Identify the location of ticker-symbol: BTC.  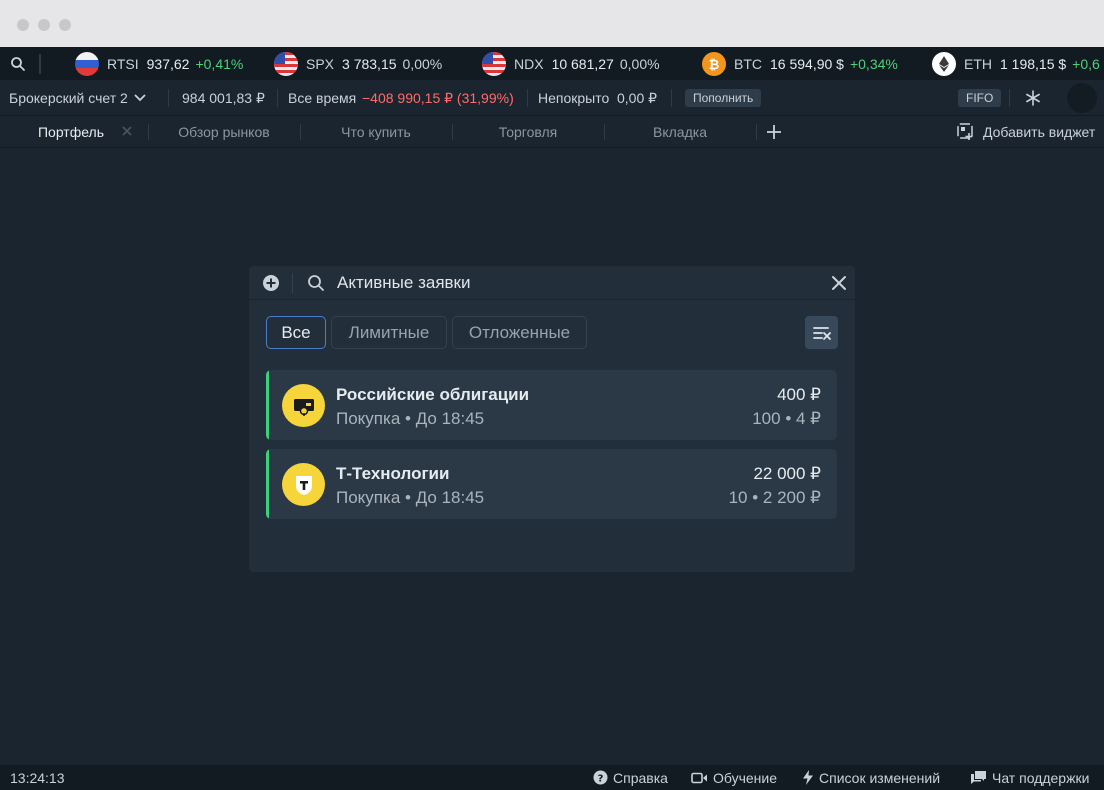
(748, 63).